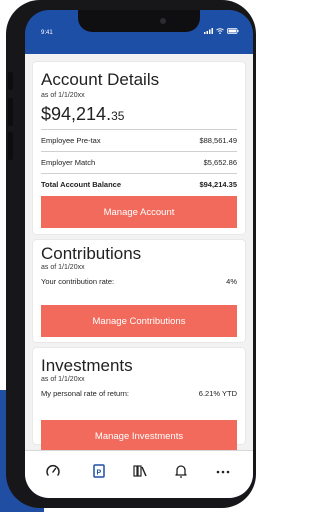  I want to click on wifi-icon, so click(220, 31).